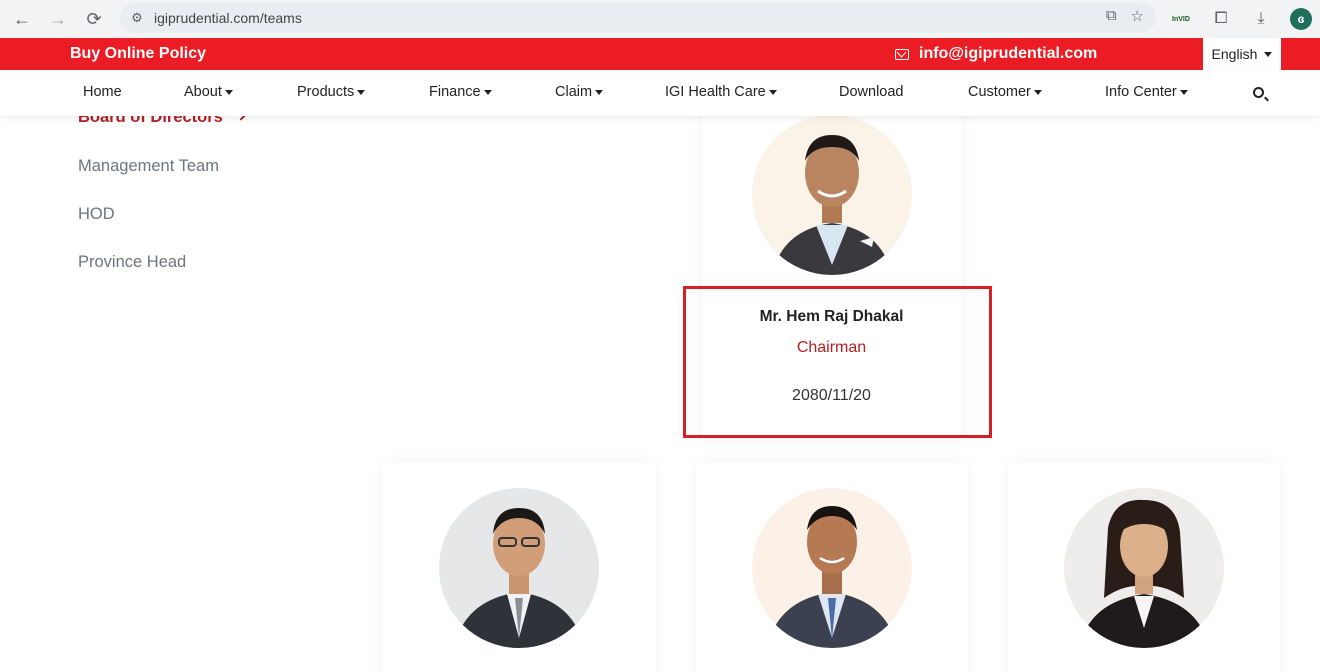 This screenshot has width=1320, height=672. What do you see at coordinates (1181, 19) in the screenshot?
I see `invid-extension-icon: InVID` at bounding box center [1181, 19].